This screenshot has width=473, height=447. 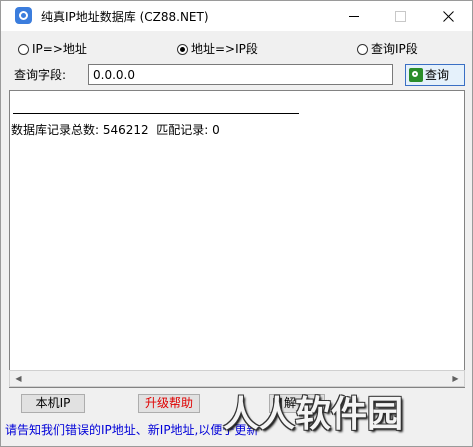 I want to click on query-button: 查询, so click(x=435, y=75).